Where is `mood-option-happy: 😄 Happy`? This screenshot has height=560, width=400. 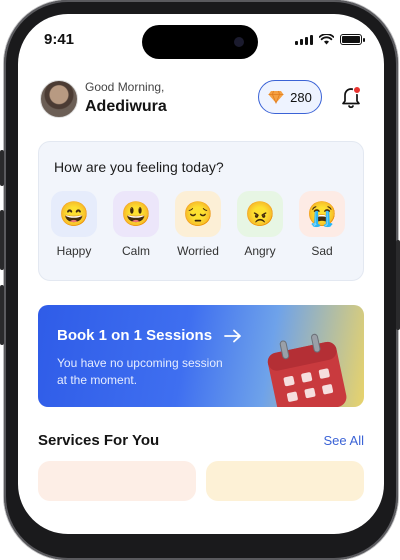 mood-option-happy: 😄 Happy is located at coordinates (74, 224).